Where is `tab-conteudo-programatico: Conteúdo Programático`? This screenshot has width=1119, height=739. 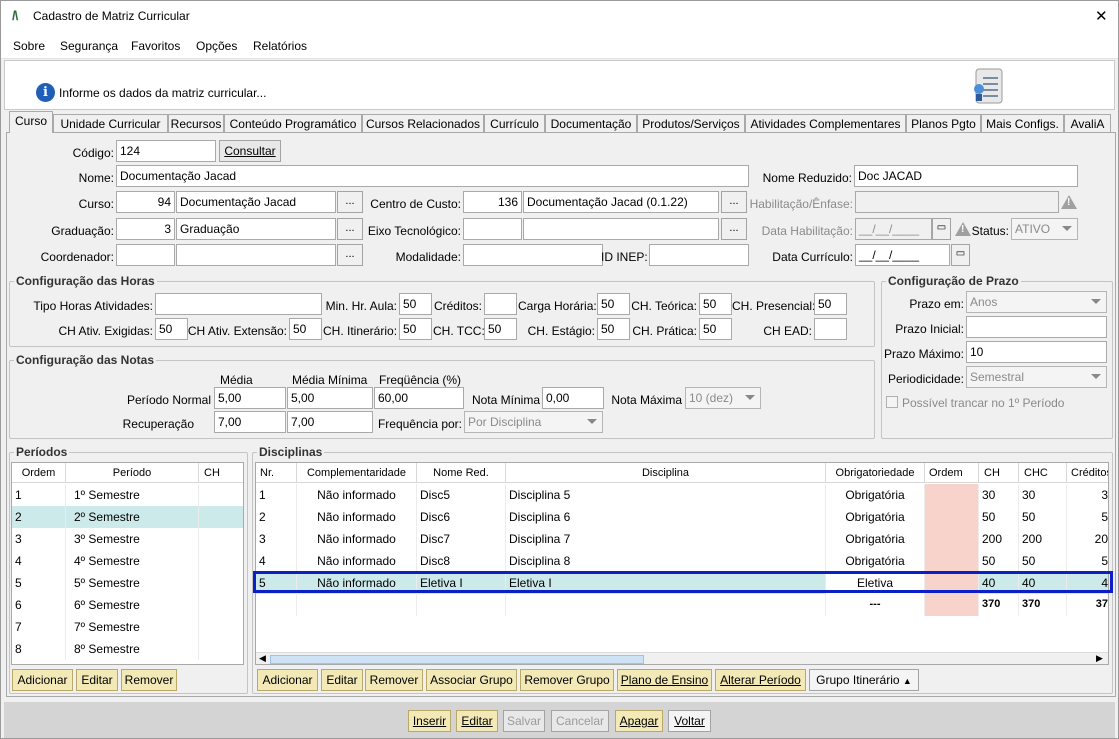
tab-conteudo-programatico: Conteúdo Programático is located at coordinates (293, 123).